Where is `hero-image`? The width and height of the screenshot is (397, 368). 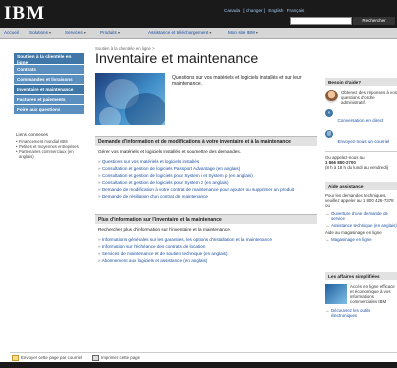 hero-image is located at coordinates (130, 99).